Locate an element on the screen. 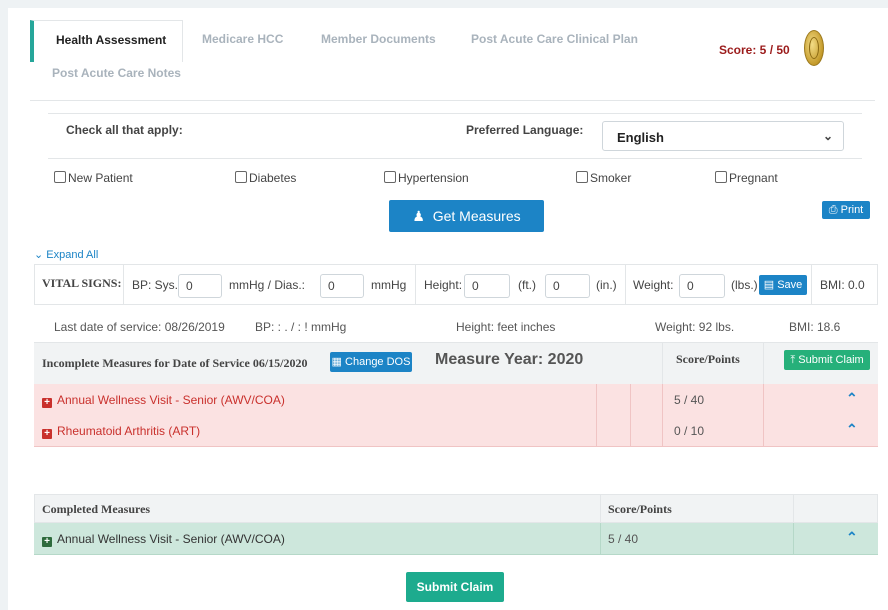  checkbox-new-patient: New Patient is located at coordinates (93, 178).